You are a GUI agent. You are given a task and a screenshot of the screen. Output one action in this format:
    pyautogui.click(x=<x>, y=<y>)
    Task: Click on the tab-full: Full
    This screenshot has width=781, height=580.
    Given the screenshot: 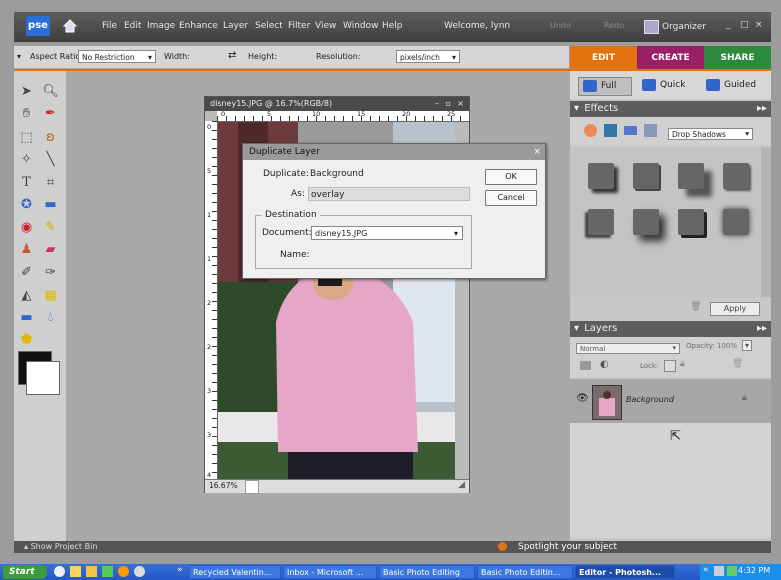 What is the action you would take?
    pyautogui.click(x=605, y=86)
    